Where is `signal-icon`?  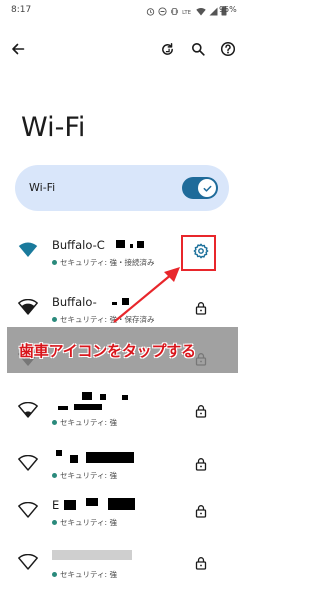 signal-icon is located at coordinates (213, 11).